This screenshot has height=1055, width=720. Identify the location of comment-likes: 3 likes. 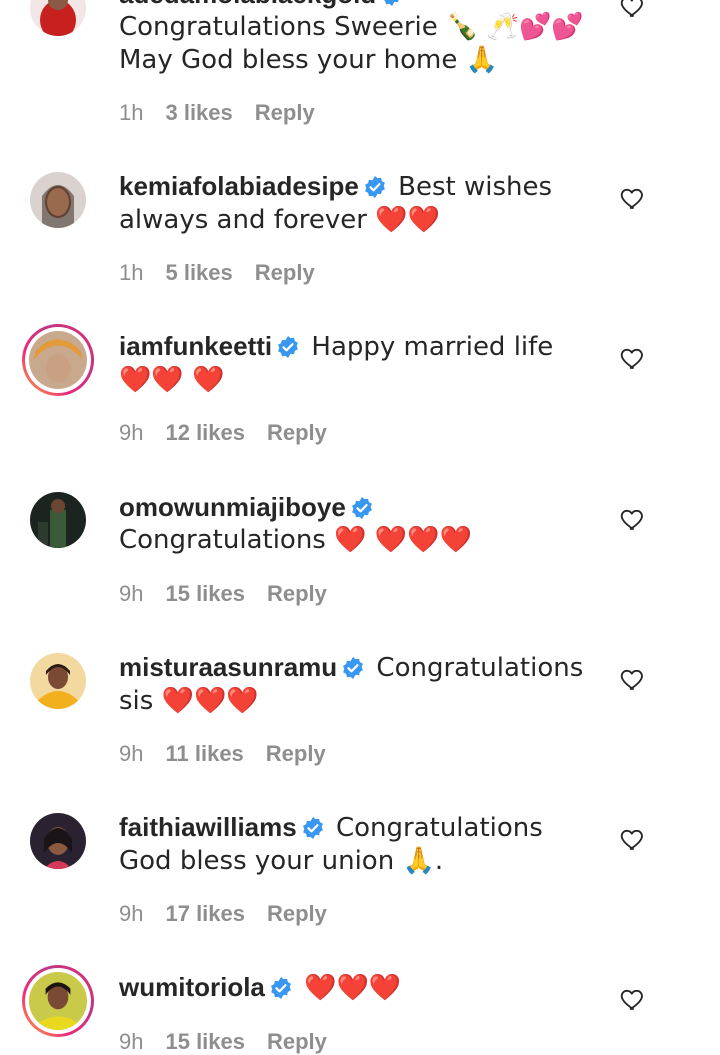
(198, 112).